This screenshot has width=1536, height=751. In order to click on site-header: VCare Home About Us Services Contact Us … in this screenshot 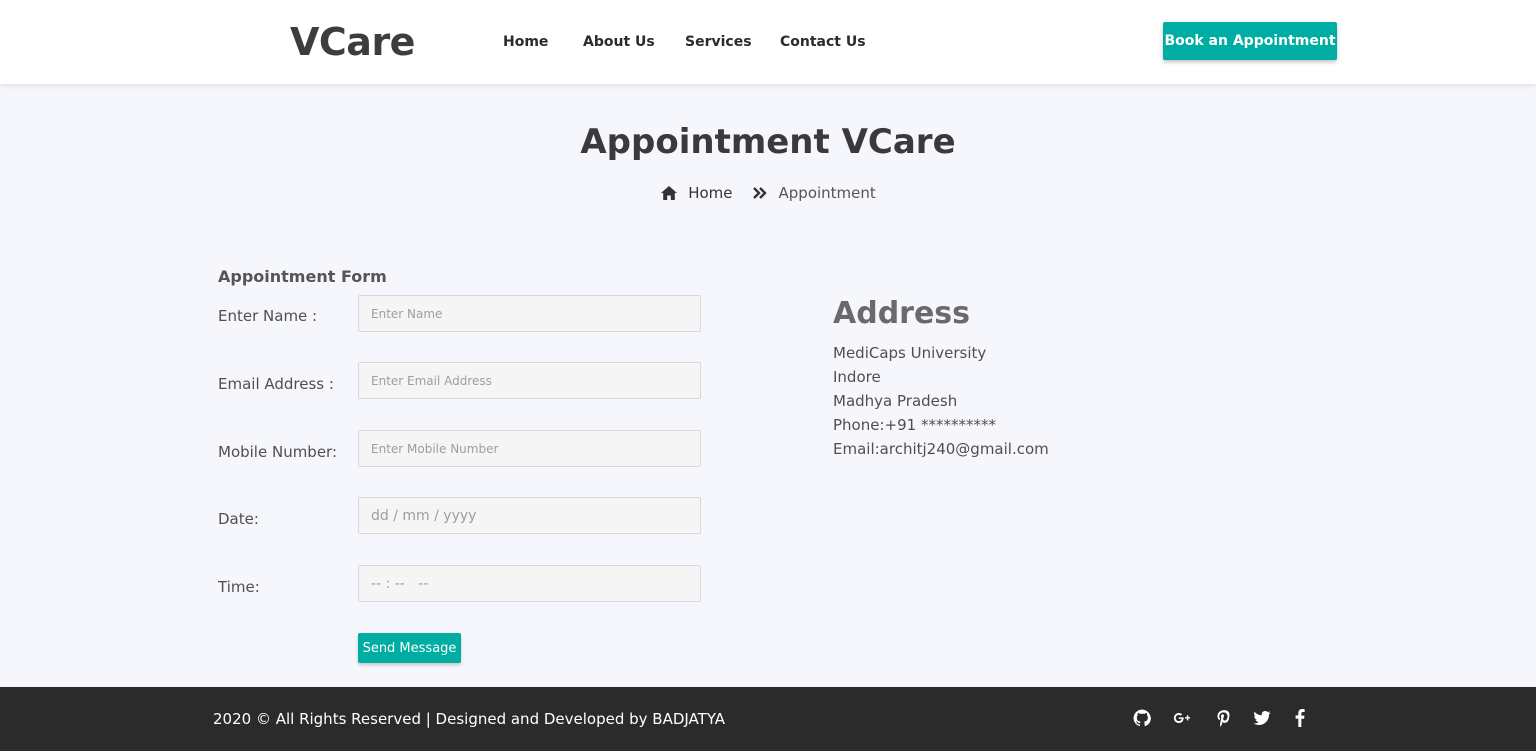, I will do `click(768, 42)`.